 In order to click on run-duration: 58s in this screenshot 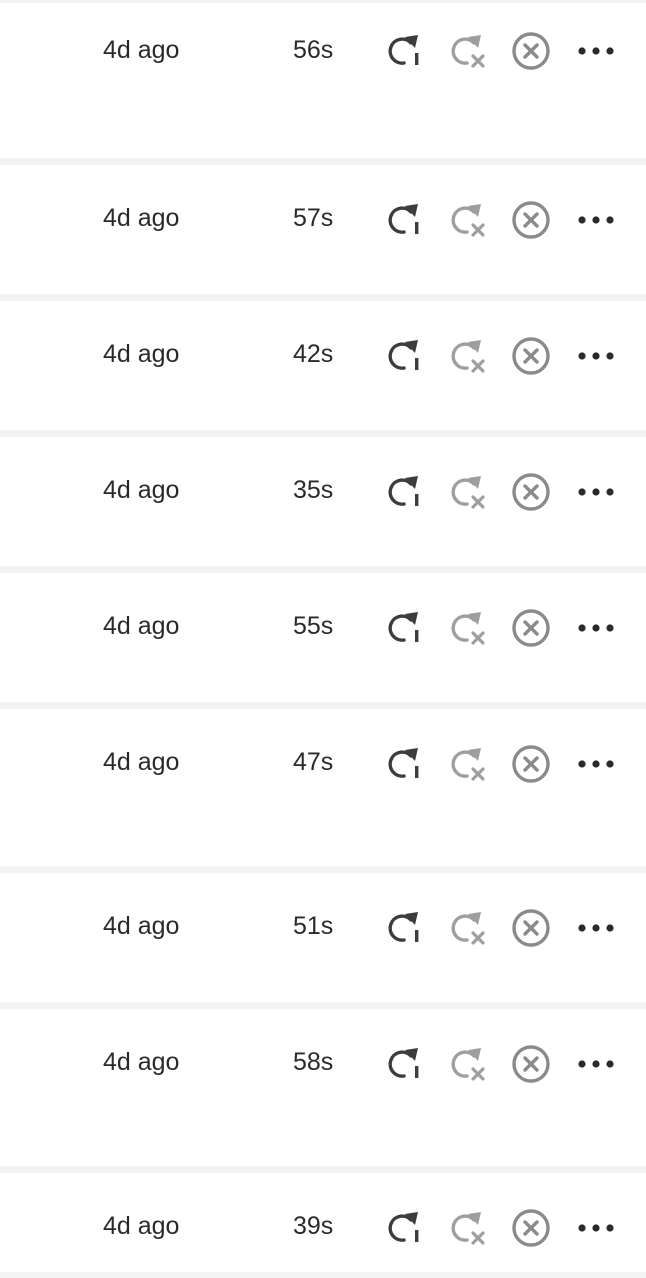, I will do `click(313, 1062)`.